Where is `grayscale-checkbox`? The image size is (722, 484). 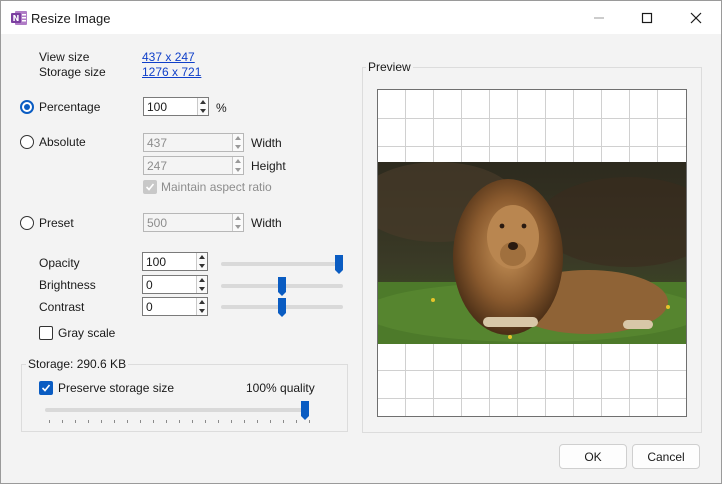
grayscale-checkbox is located at coordinates (46, 333).